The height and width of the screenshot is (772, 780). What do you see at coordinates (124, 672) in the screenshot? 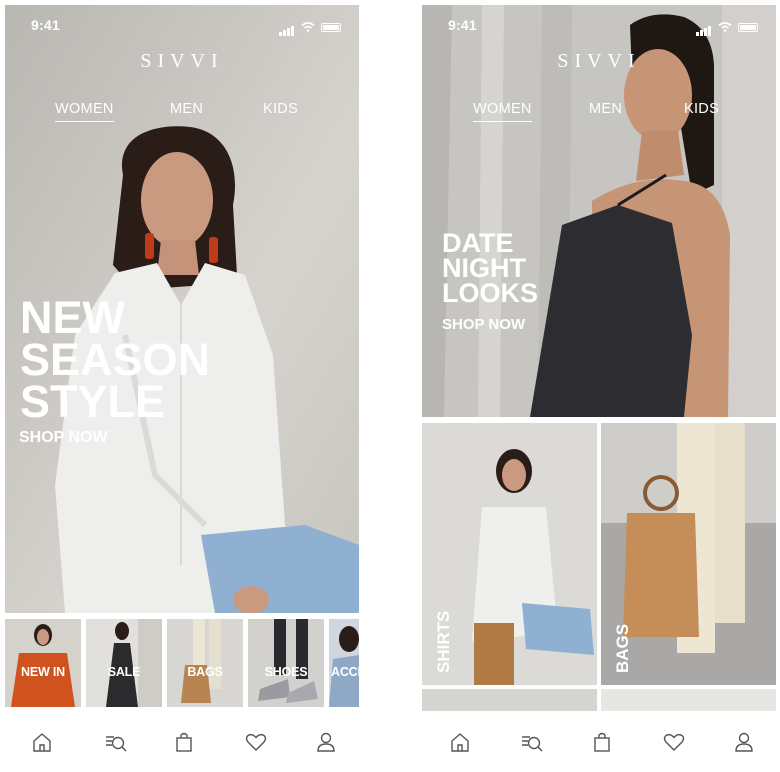
I see `category-label: SALE` at bounding box center [124, 672].